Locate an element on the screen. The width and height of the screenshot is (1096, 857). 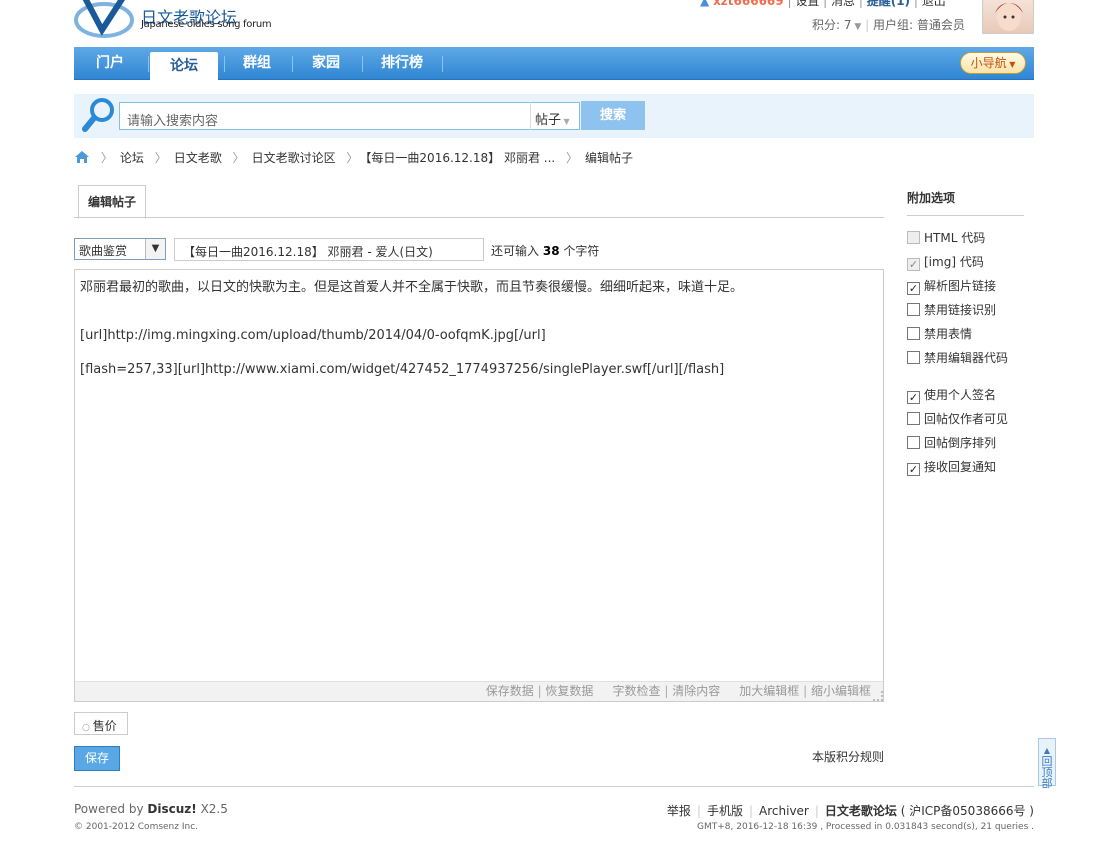
tab-edit-post: 编辑帖子 is located at coordinates (112, 202).